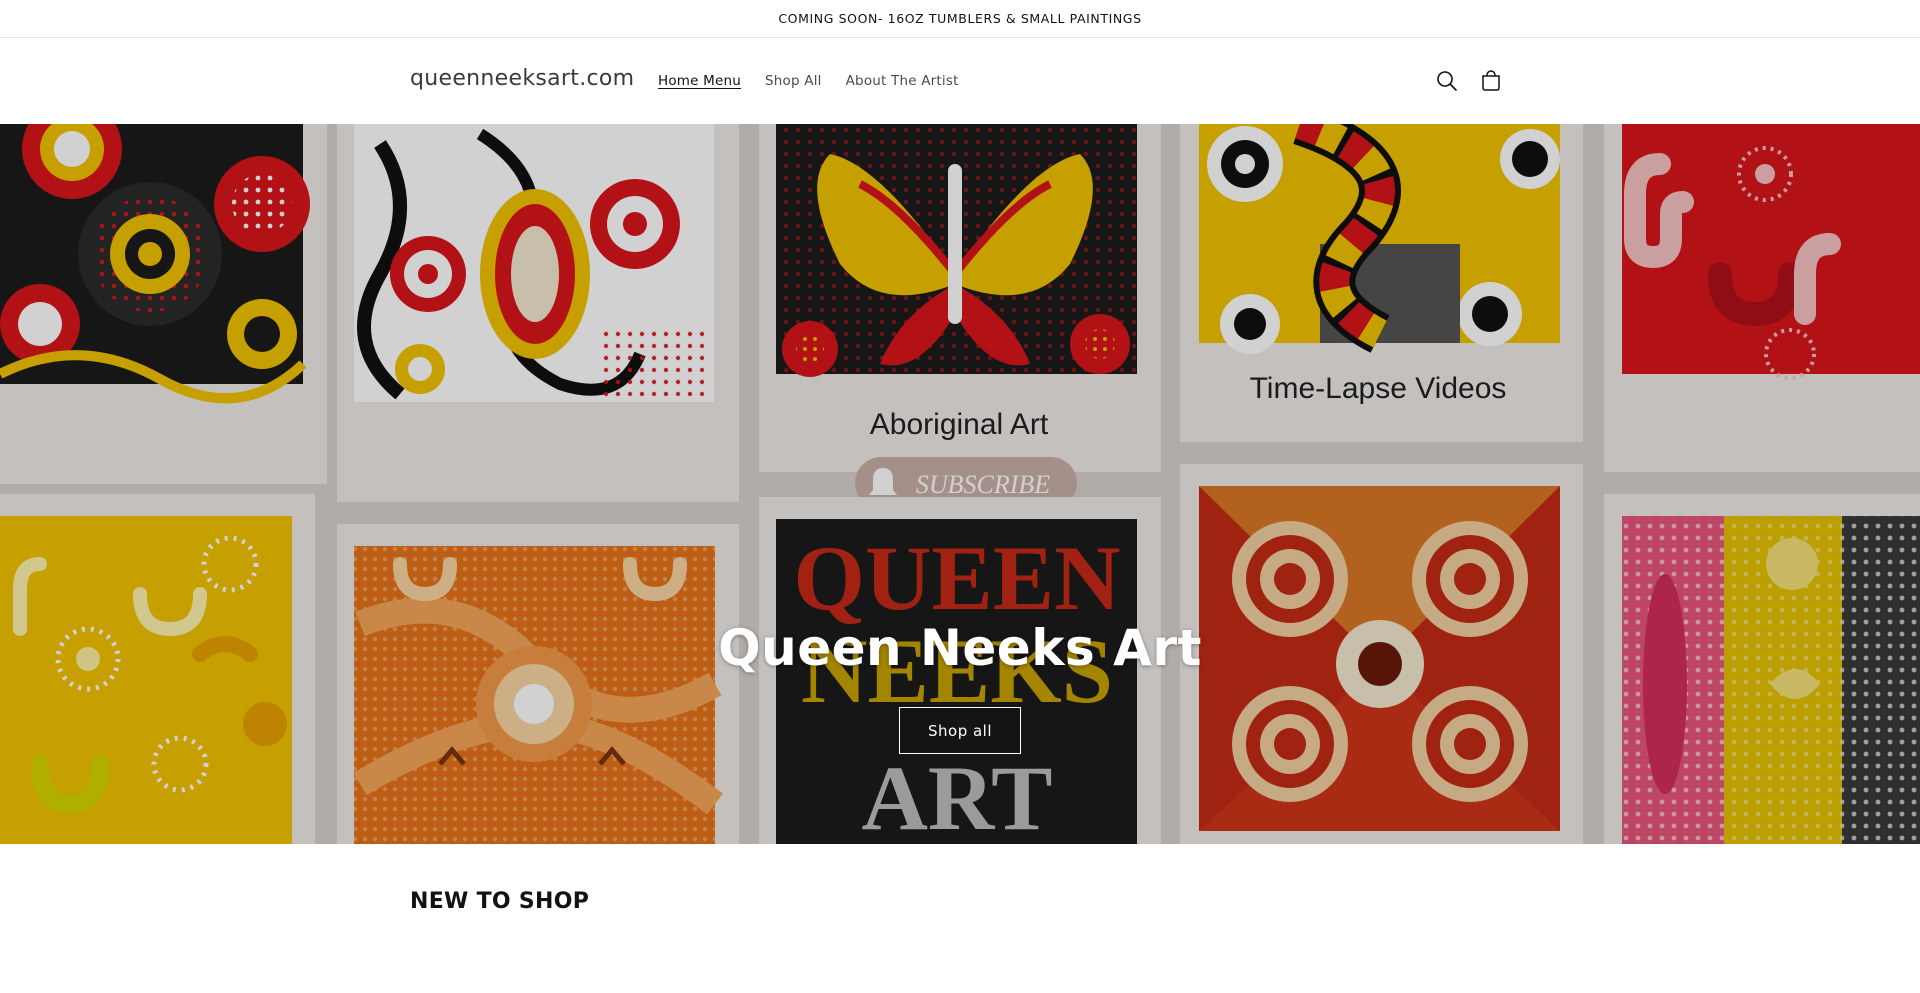 The width and height of the screenshot is (1920, 993). I want to click on nav-item-shop-all: Shop All, so click(793, 81).